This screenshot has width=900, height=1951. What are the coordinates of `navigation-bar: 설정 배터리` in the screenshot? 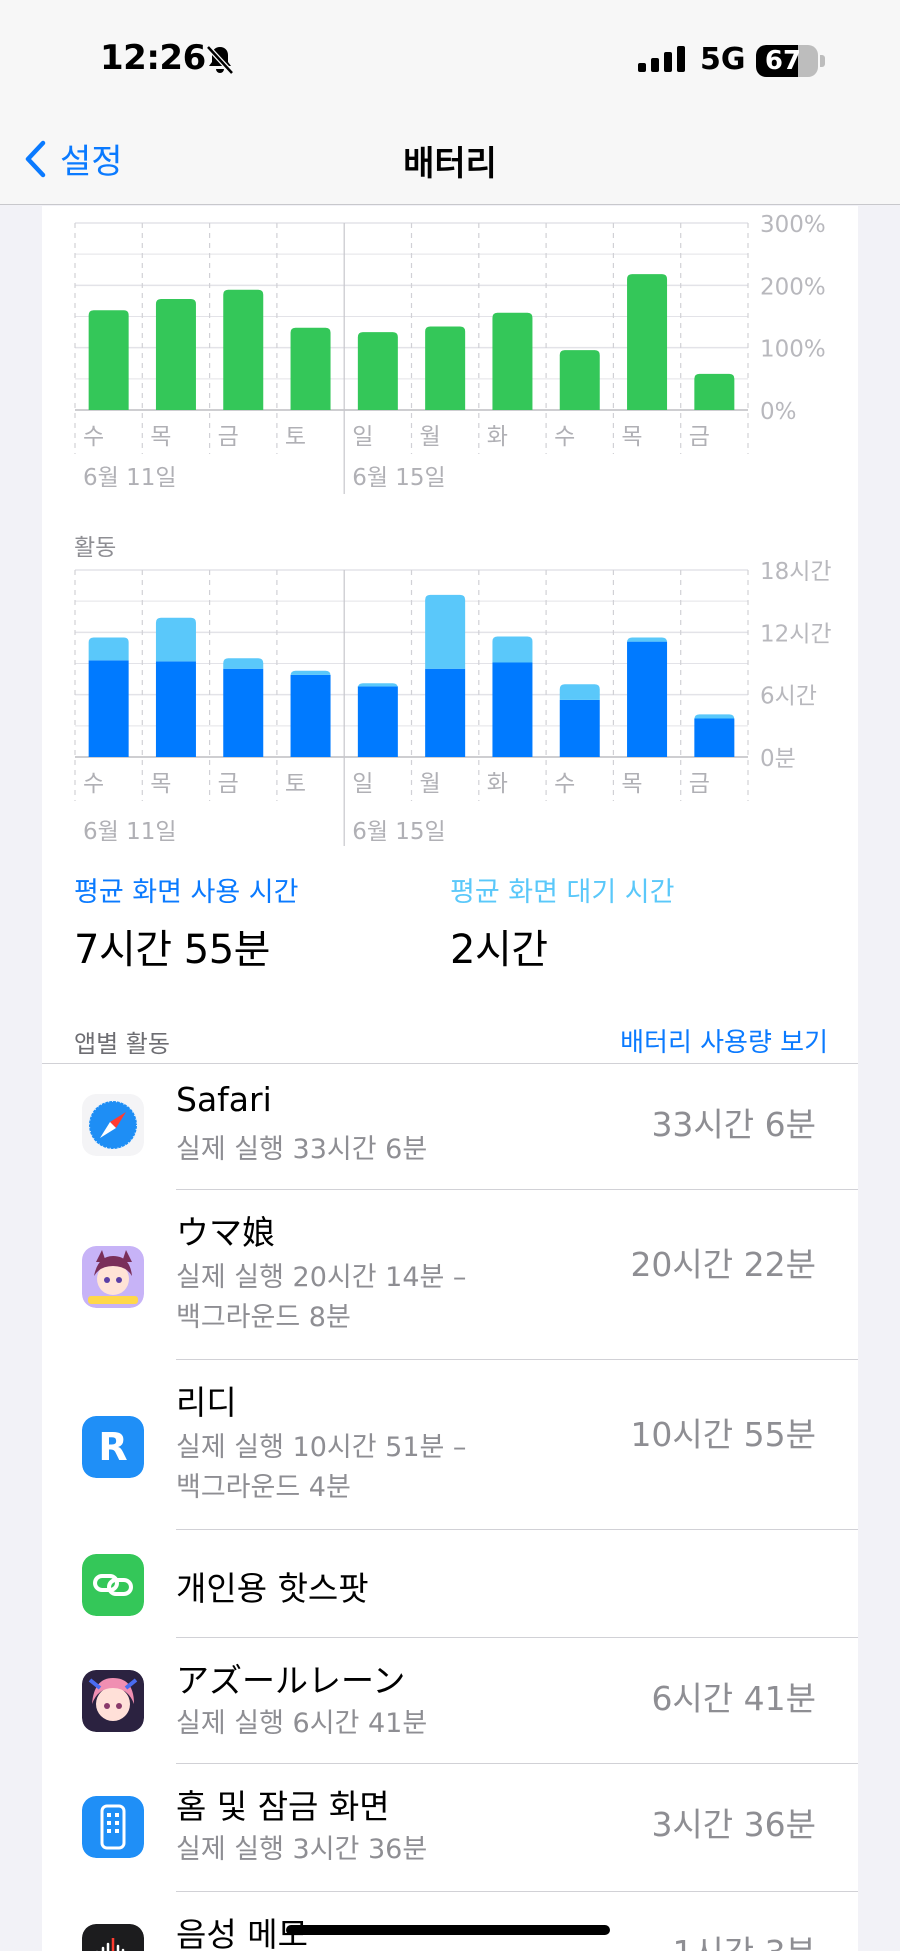 It's located at (450, 162).